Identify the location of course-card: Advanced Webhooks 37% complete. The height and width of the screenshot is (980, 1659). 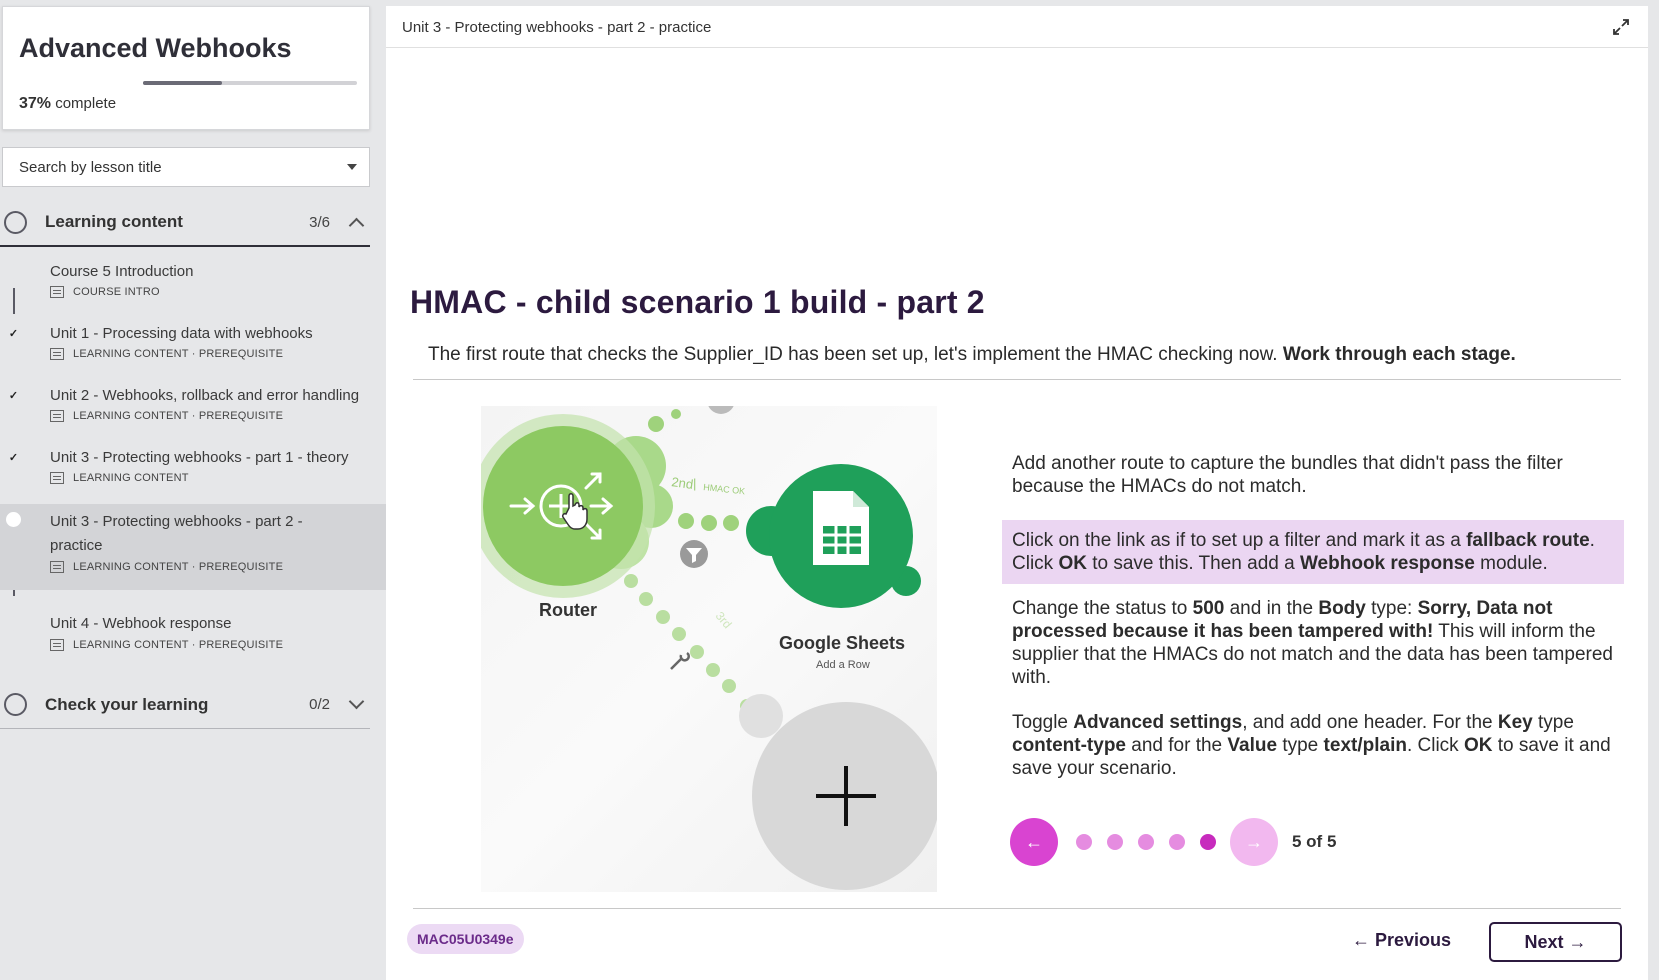
(186, 68).